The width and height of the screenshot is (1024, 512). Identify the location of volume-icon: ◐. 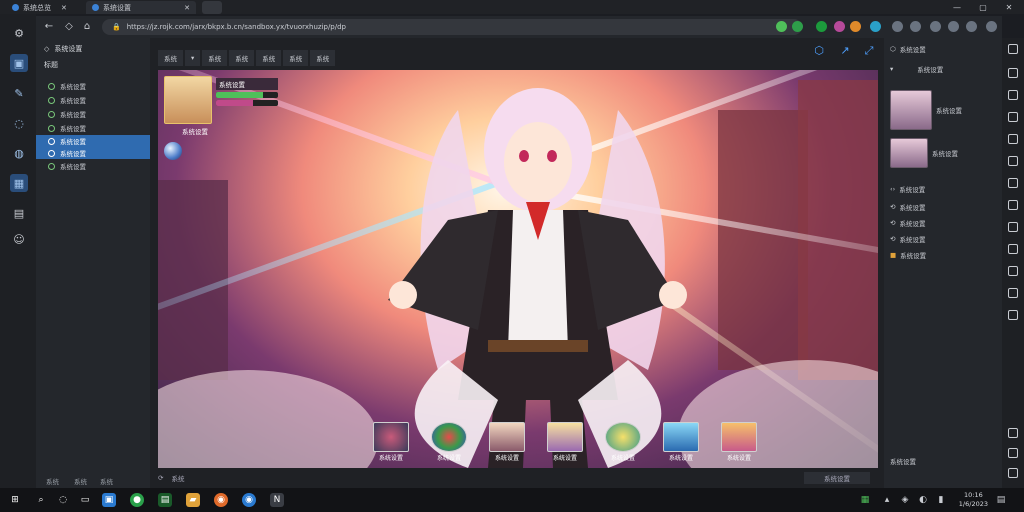
(923, 500).